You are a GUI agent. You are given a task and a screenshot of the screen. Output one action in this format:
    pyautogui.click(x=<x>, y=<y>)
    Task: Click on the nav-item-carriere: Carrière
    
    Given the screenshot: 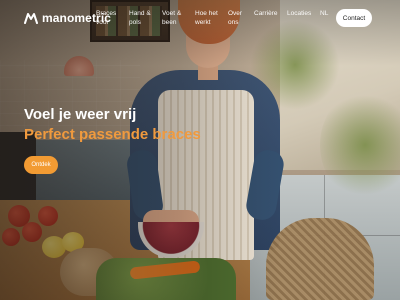 What is the action you would take?
    pyautogui.click(x=270, y=18)
    